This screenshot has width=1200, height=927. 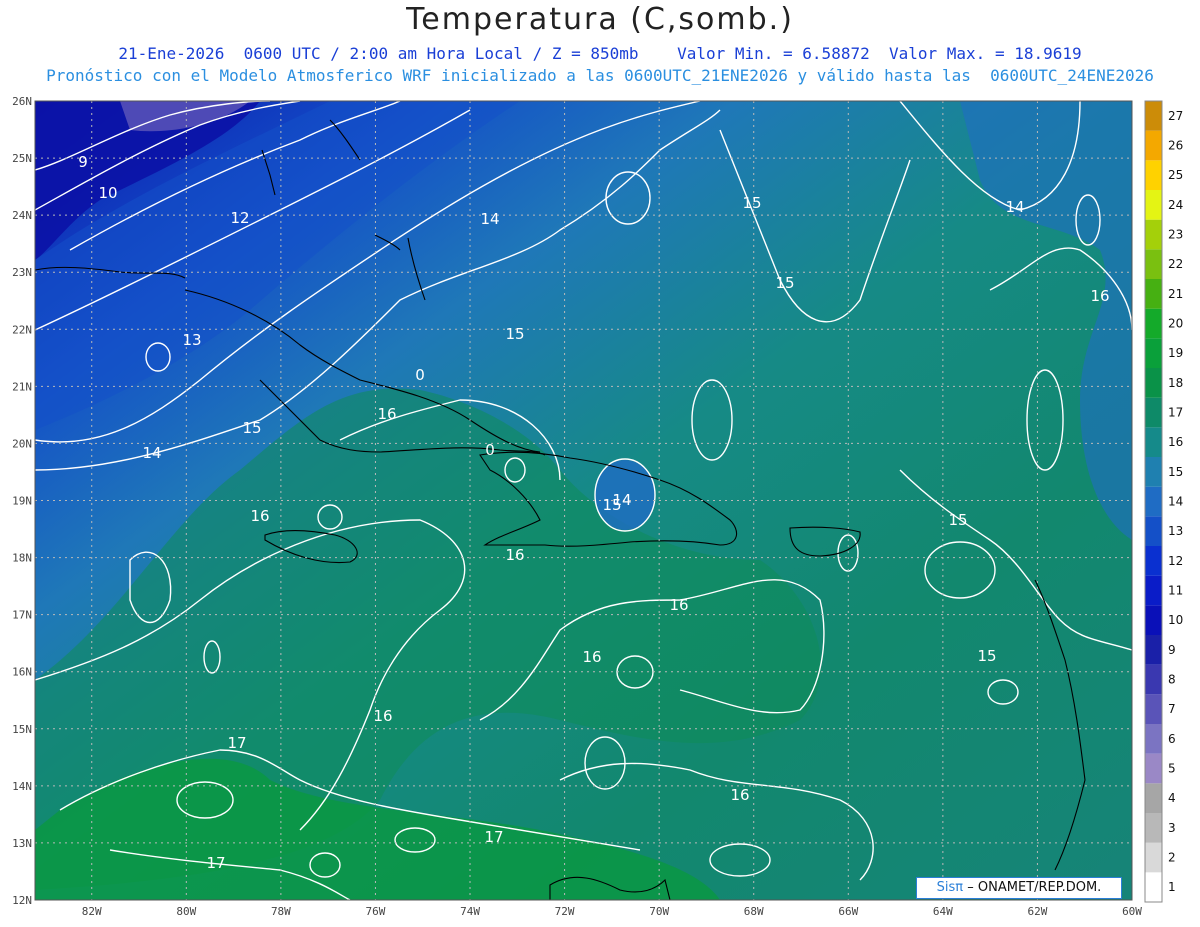 What do you see at coordinates (239, 218) in the screenshot?
I see `contour-label: 12` at bounding box center [239, 218].